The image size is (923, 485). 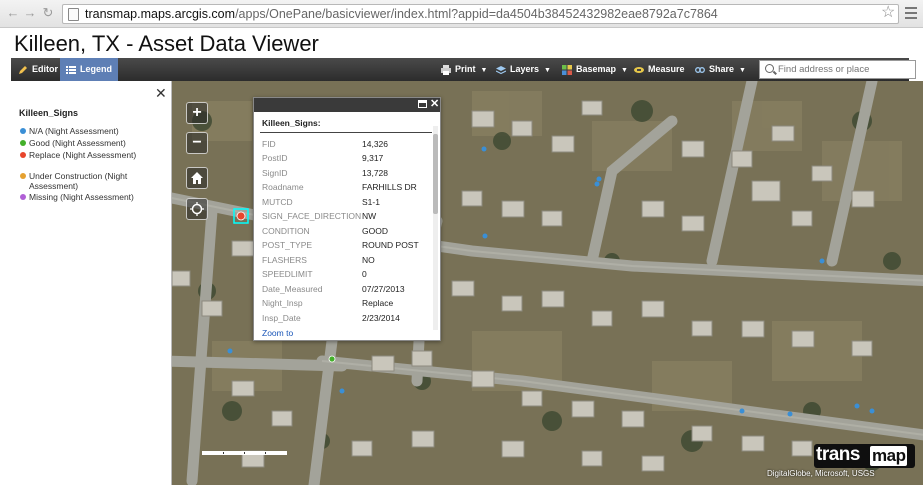 What do you see at coordinates (369, 216) in the screenshot?
I see `attribute-value: NW` at bounding box center [369, 216].